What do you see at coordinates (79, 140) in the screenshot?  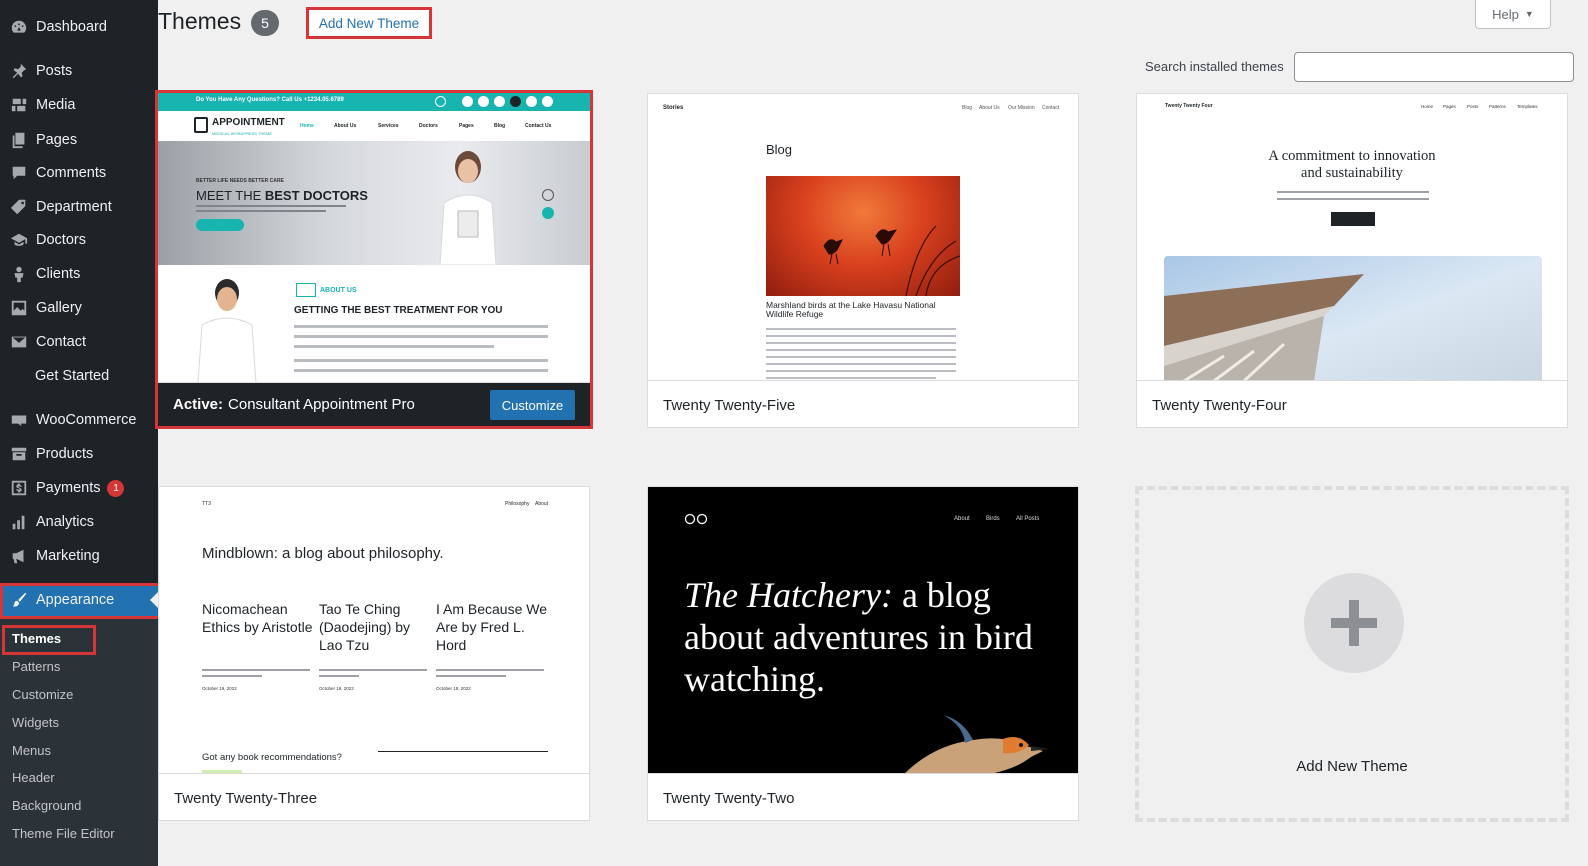 I see `sidebar-item-pages: Pages` at bounding box center [79, 140].